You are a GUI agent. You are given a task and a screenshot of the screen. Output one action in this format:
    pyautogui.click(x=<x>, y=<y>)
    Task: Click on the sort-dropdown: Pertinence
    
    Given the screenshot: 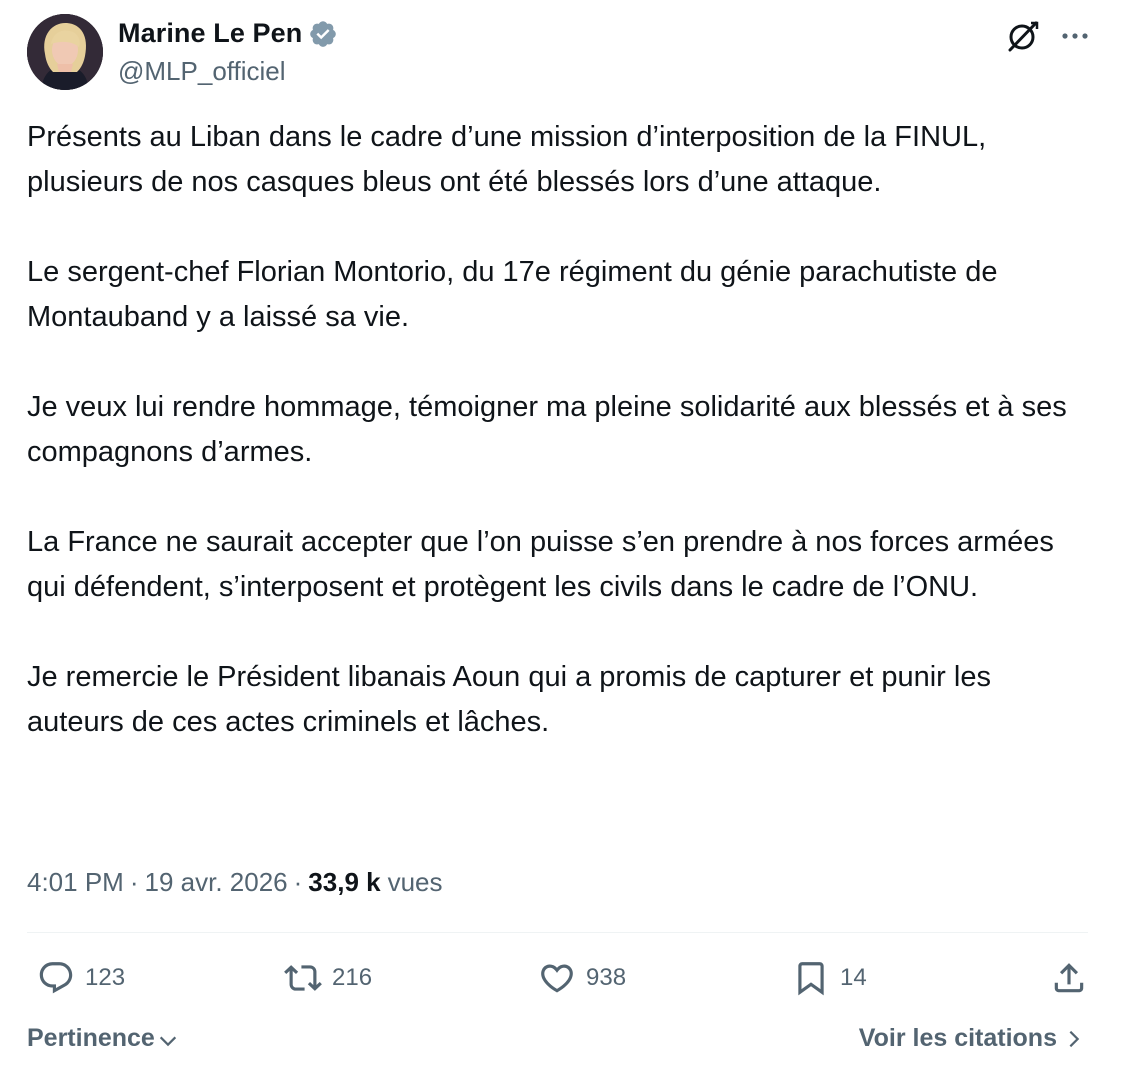 What is the action you would take?
    pyautogui.click(x=103, y=1038)
    